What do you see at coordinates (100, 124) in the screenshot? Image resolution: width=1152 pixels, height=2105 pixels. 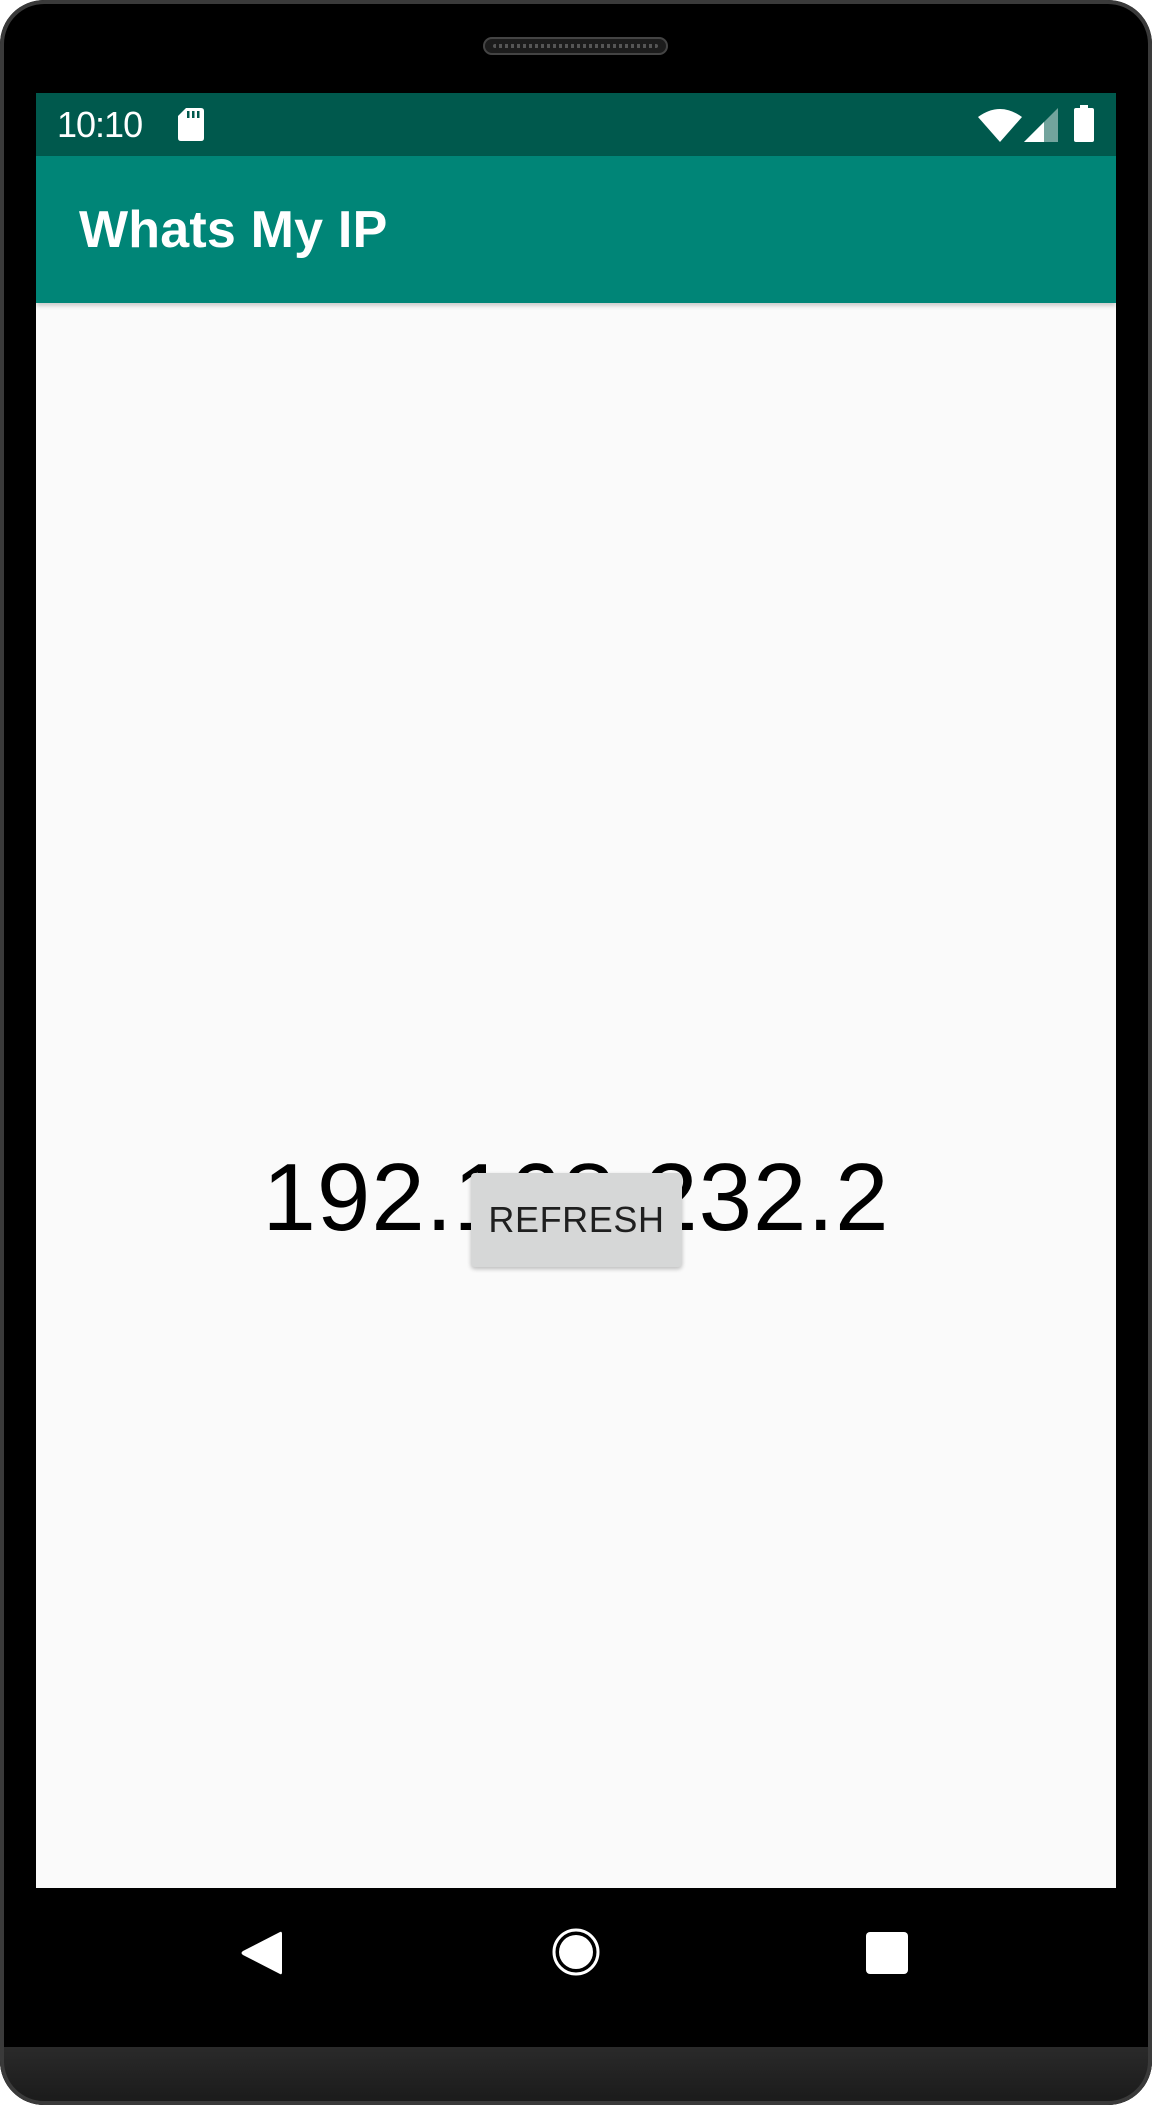 I see `status-time: 10:10` at bounding box center [100, 124].